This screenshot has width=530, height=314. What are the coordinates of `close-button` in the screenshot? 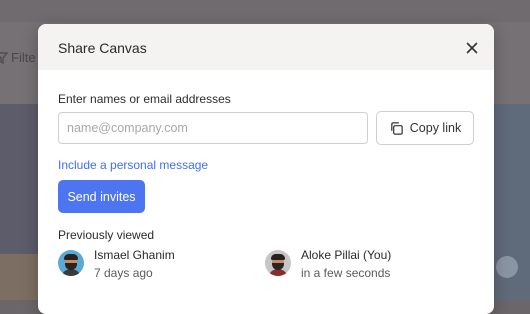 It's located at (472, 48).